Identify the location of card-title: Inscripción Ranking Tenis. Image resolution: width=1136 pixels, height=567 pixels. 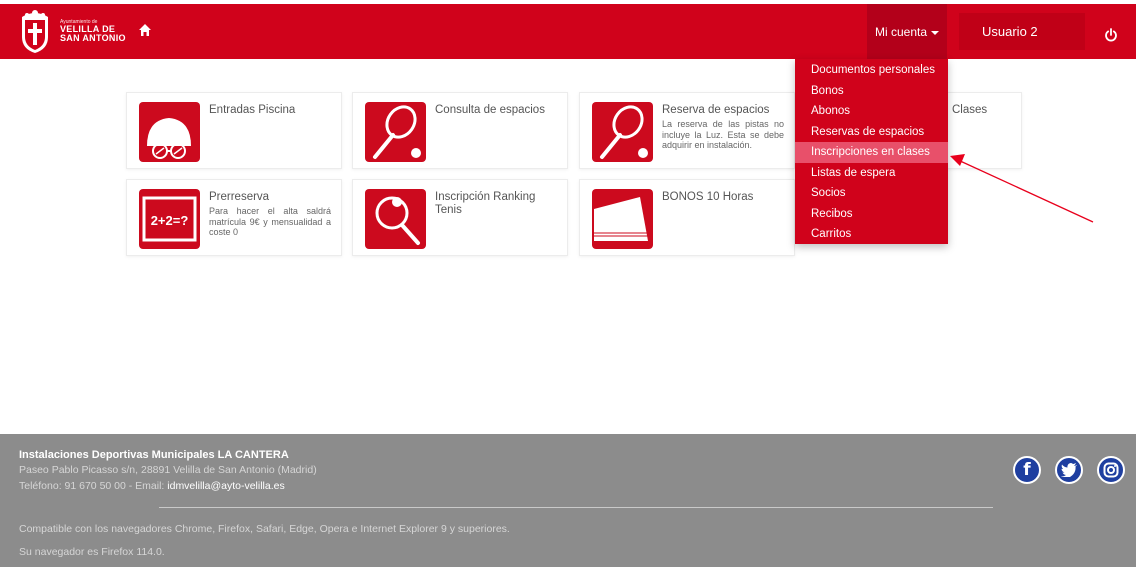
(485, 203).